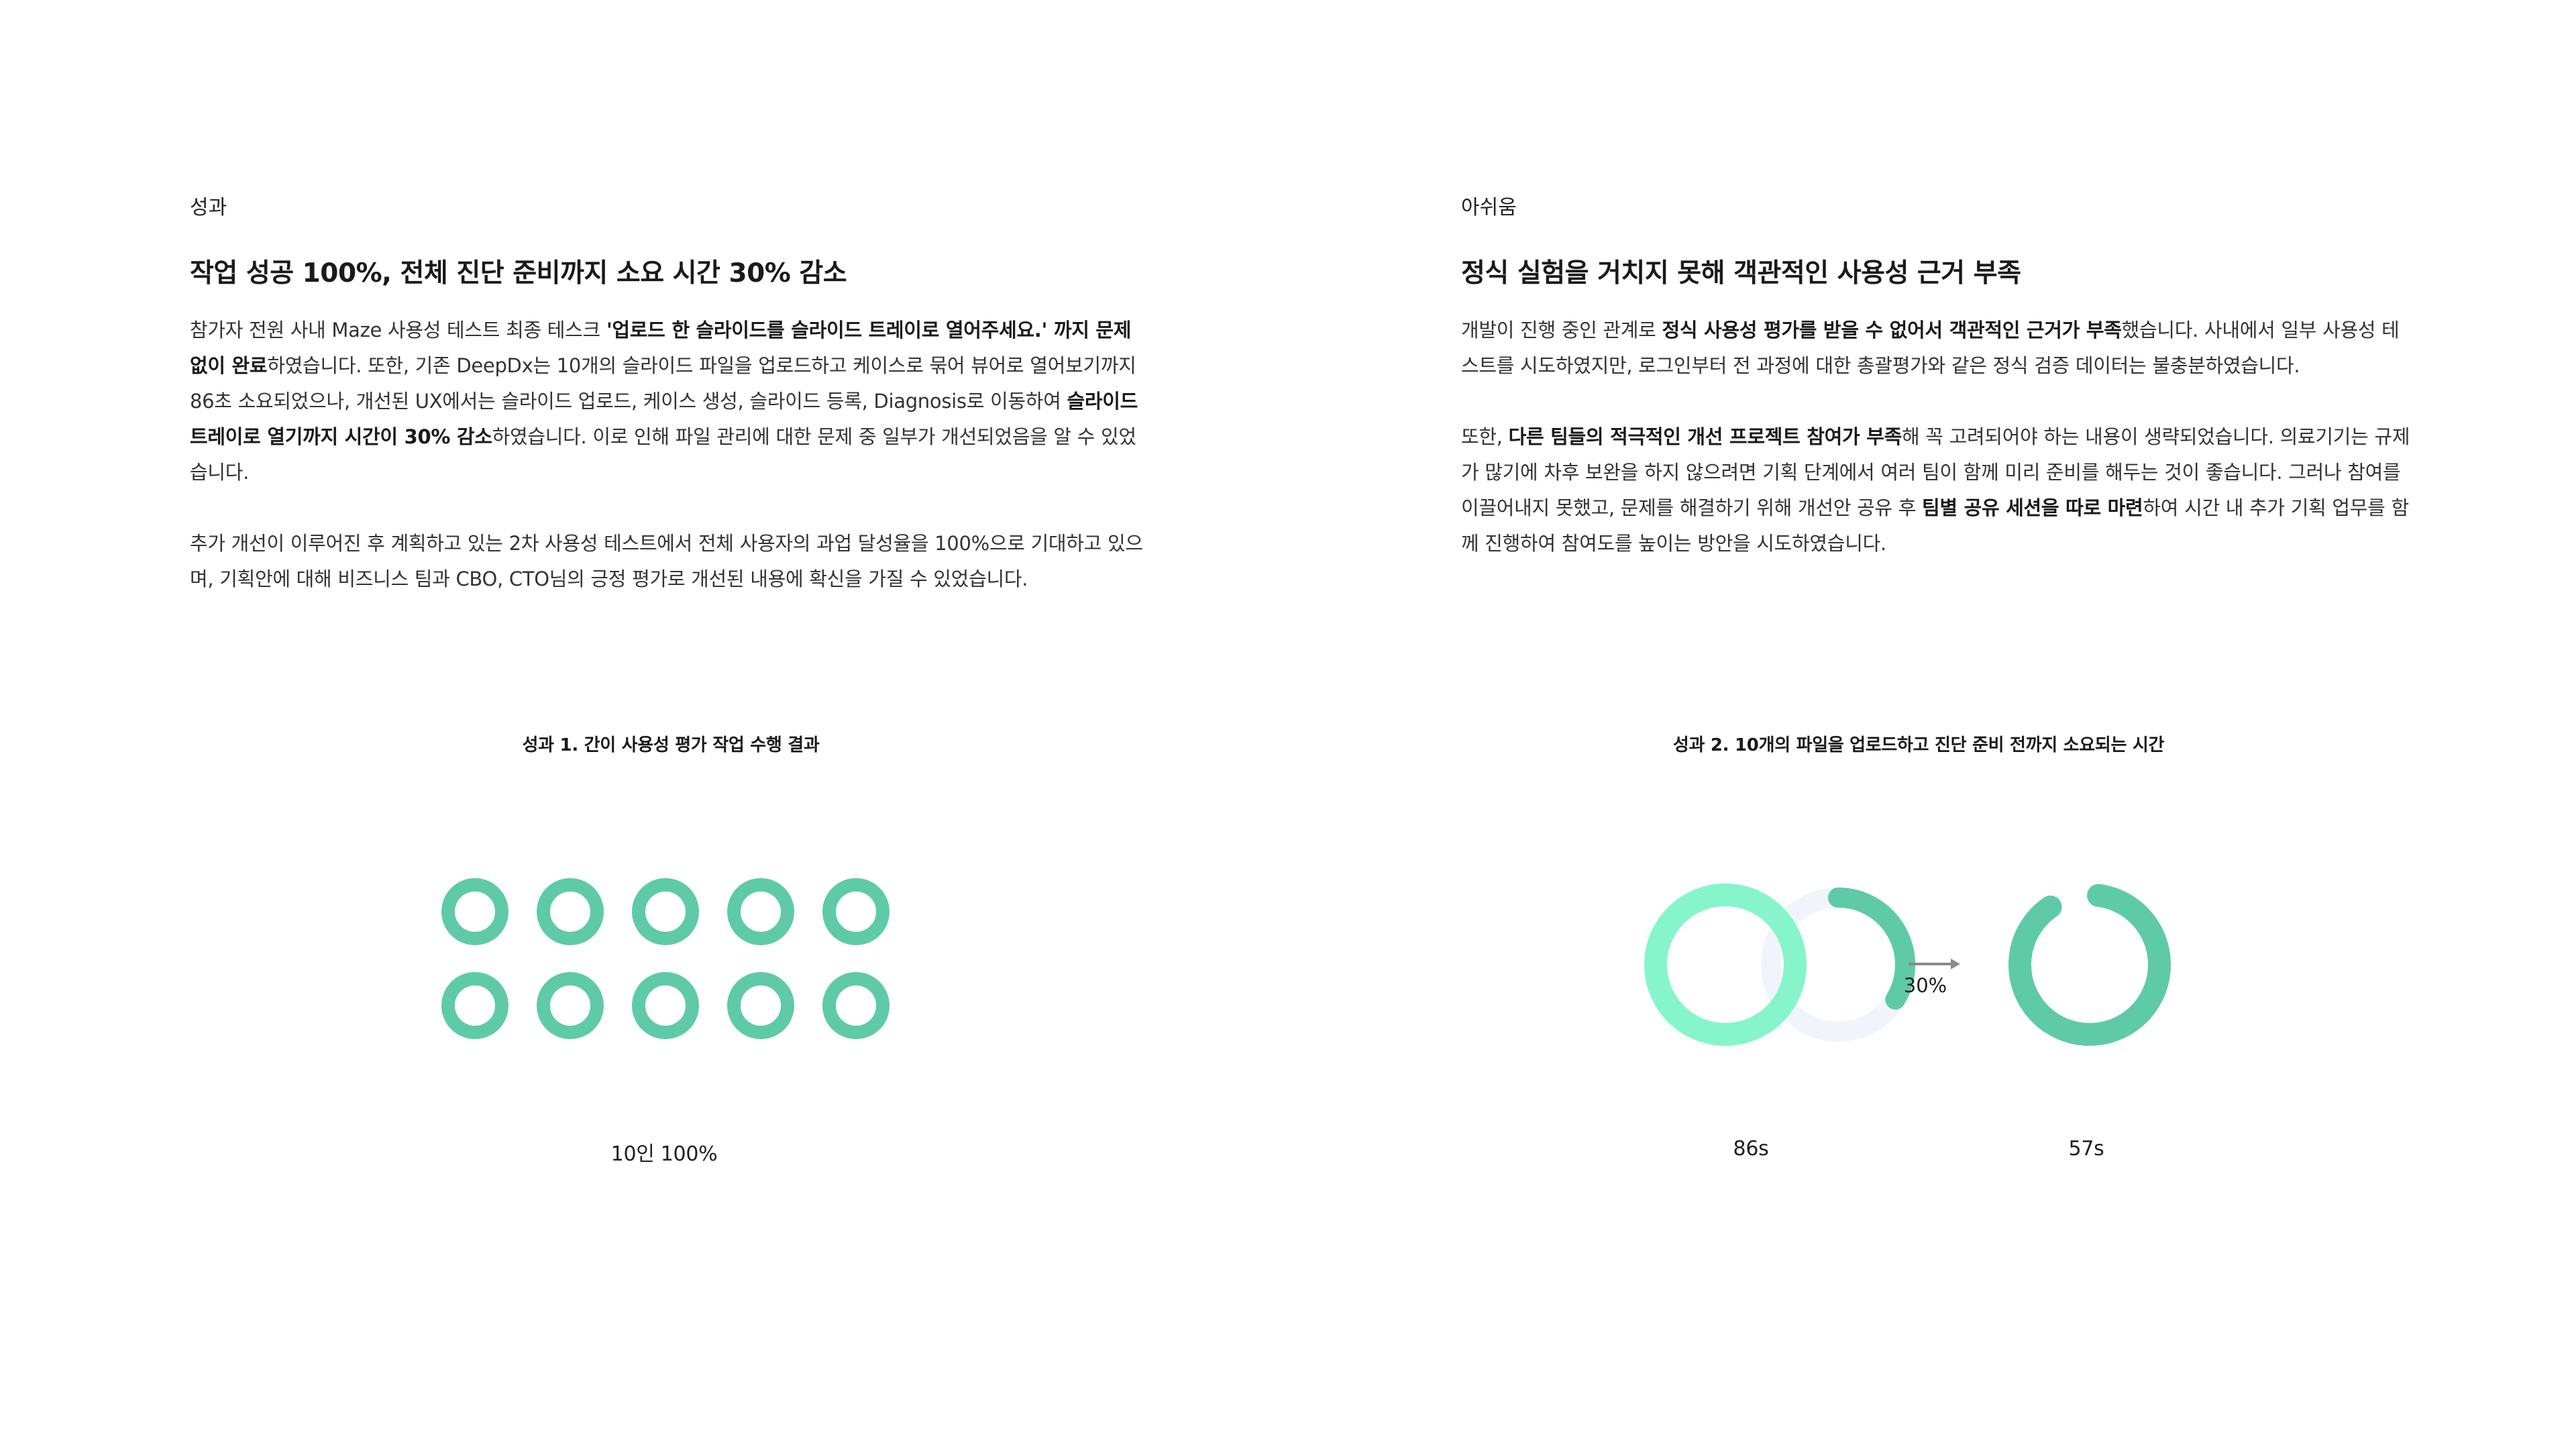  Describe the element at coordinates (1741, 273) in the screenshot. I see `section-heading: 정식 실험을 거치지 못해 객관적인 사용성 근거 부족` at that location.